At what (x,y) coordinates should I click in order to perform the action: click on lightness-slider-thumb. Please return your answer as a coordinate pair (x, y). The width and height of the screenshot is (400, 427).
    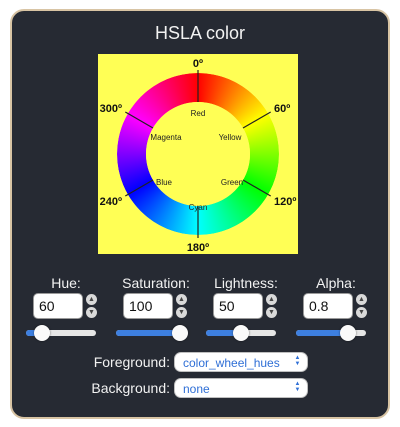
    Looking at the image, I should click on (241, 333).